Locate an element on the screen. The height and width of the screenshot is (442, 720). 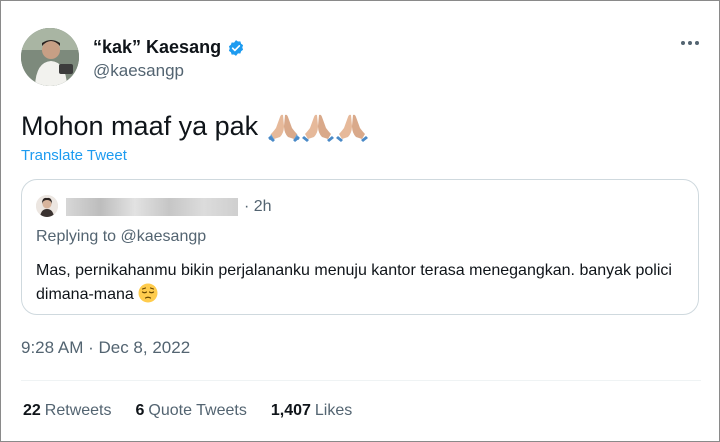
tweet-text: Mohon maaf ya pak is located at coordinates (195, 126).